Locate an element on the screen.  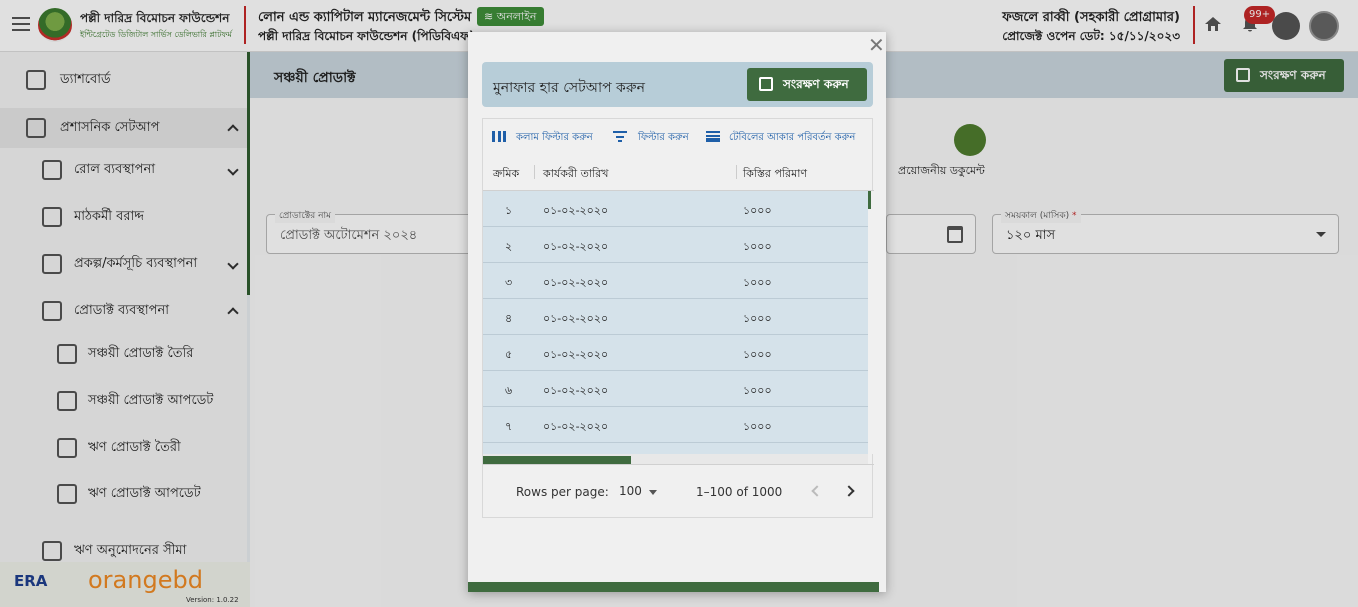
table-row: ৪ ০১-০২-২০২০ ১০০০ is located at coordinates (675, 317).